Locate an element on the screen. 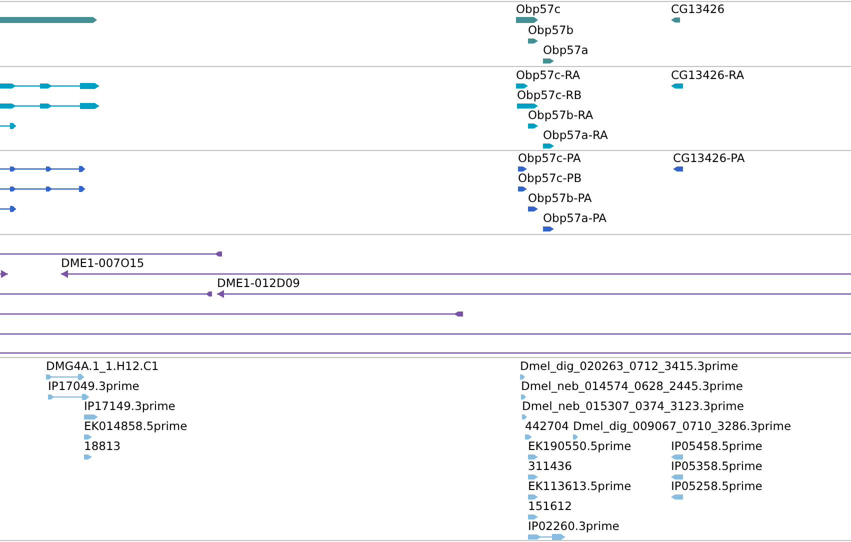 The image size is (851, 542). feature-label: DMG4A.1_1.H12.C1 is located at coordinates (102, 366).